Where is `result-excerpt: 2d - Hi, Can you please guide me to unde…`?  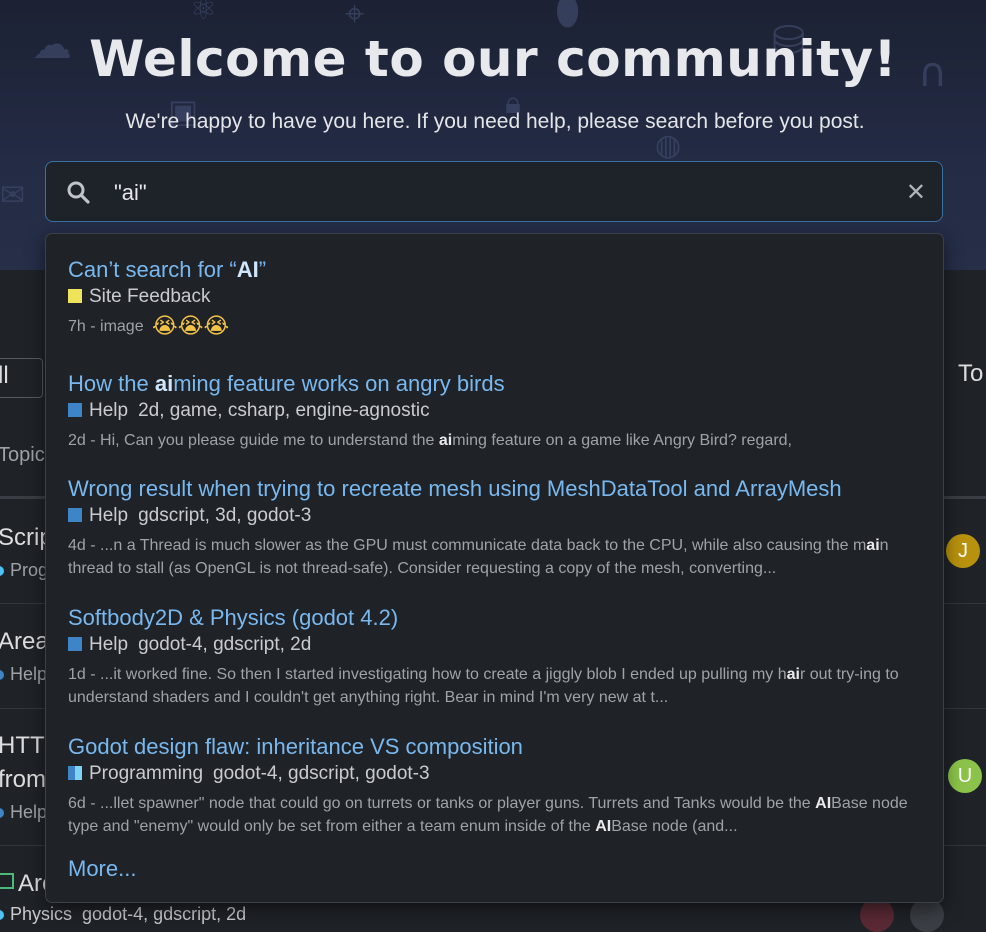 result-excerpt: 2d - Hi, Can you please guide me to unde… is located at coordinates (430, 440).